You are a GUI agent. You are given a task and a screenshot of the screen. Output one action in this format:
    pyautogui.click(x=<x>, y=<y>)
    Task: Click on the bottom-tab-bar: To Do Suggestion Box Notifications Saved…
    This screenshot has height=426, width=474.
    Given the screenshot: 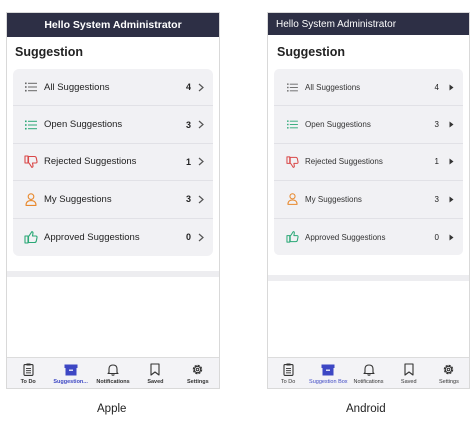 What is the action you would take?
    pyautogui.click(x=368, y=372)
    